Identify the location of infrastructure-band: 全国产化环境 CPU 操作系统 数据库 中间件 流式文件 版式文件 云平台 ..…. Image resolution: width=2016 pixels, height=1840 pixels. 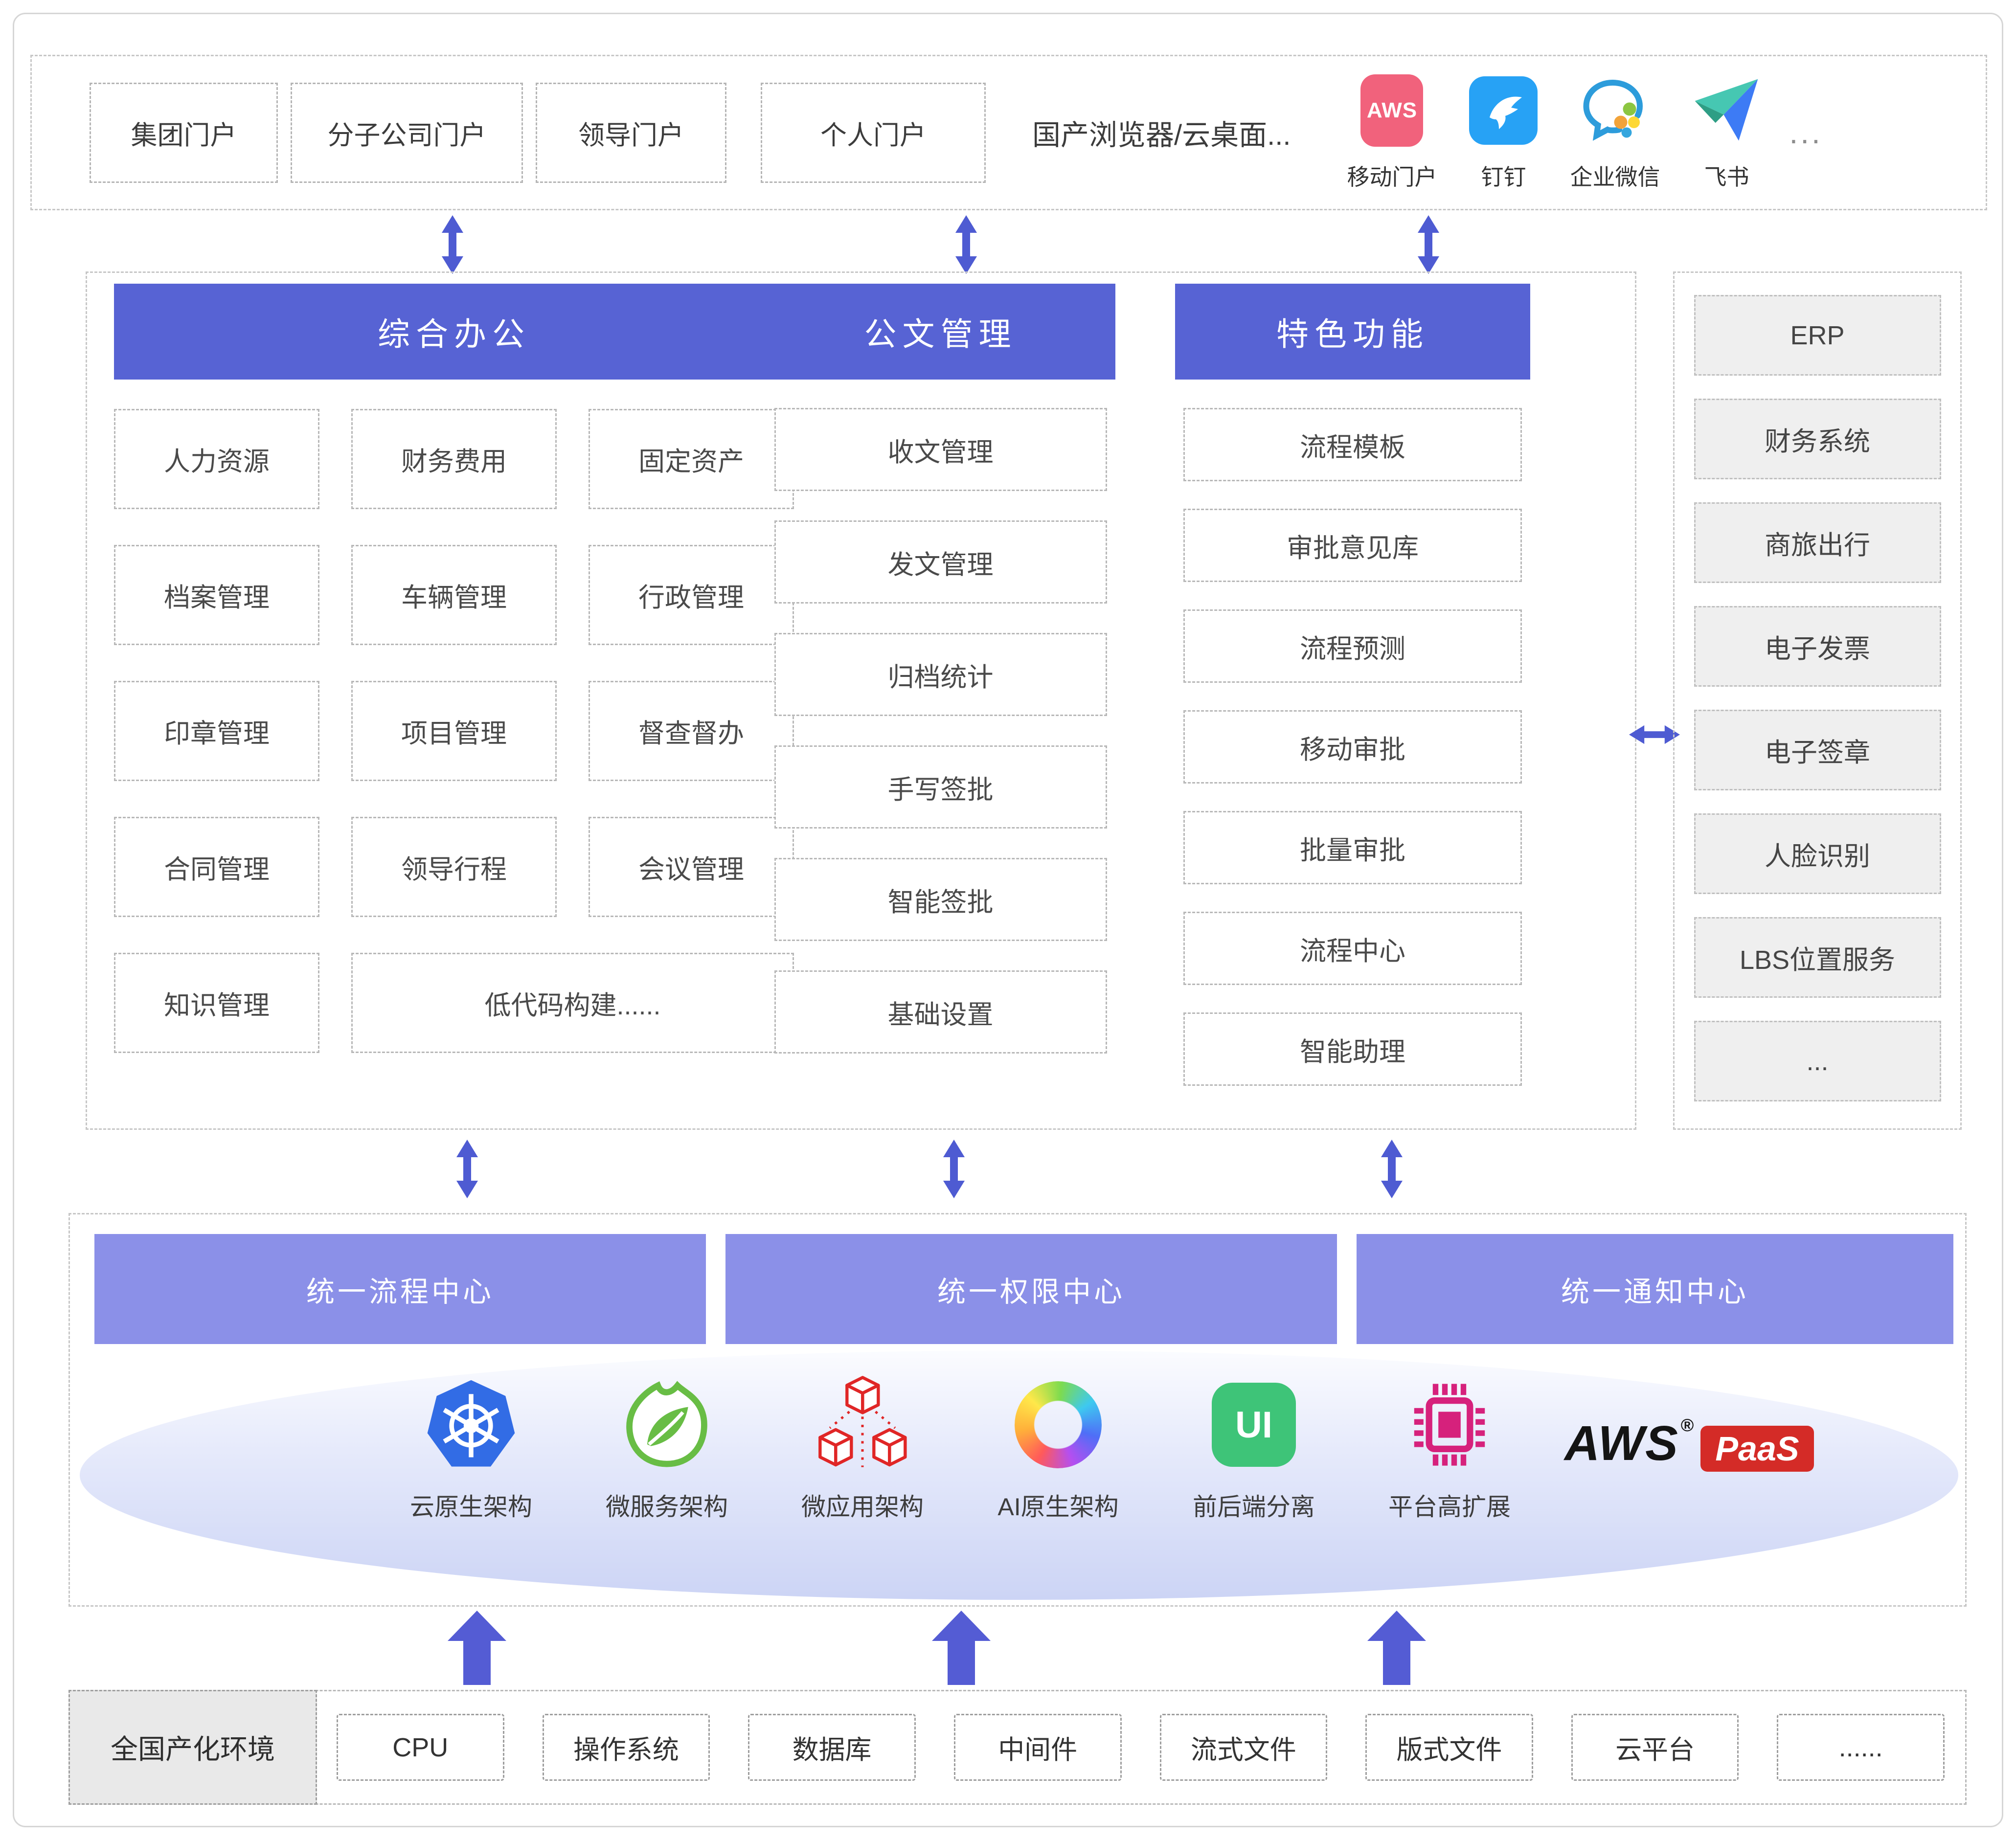
(1017, 1748).